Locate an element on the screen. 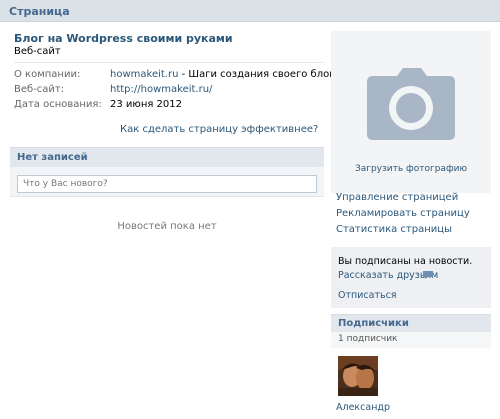 This screenshot has width=500, height=419. founded-date: 23 июня 2012 is located at coordinates (146, 104).